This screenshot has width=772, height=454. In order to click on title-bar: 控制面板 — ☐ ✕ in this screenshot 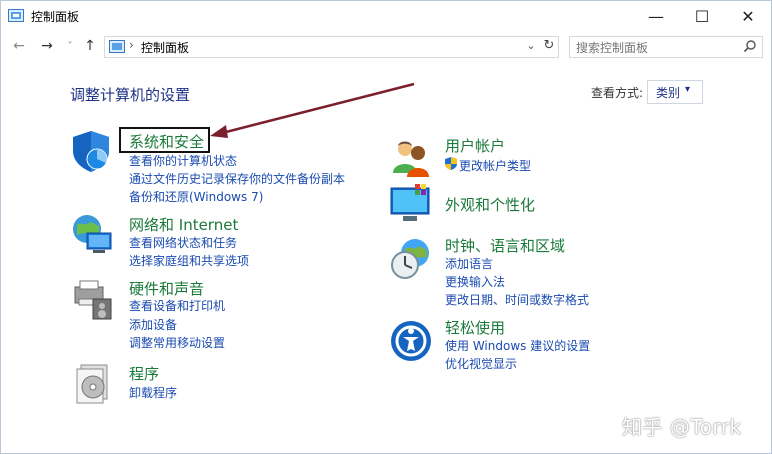, I will do `click(386, 16)`.